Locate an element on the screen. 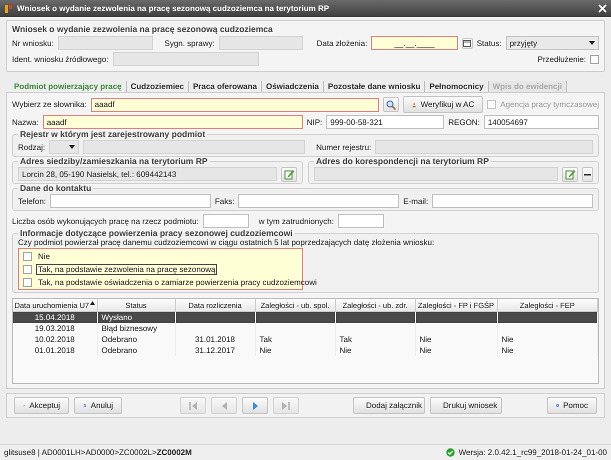 The height and width of the screenshot is (460, 611). minus-icon is located at coordinates (587, 174).